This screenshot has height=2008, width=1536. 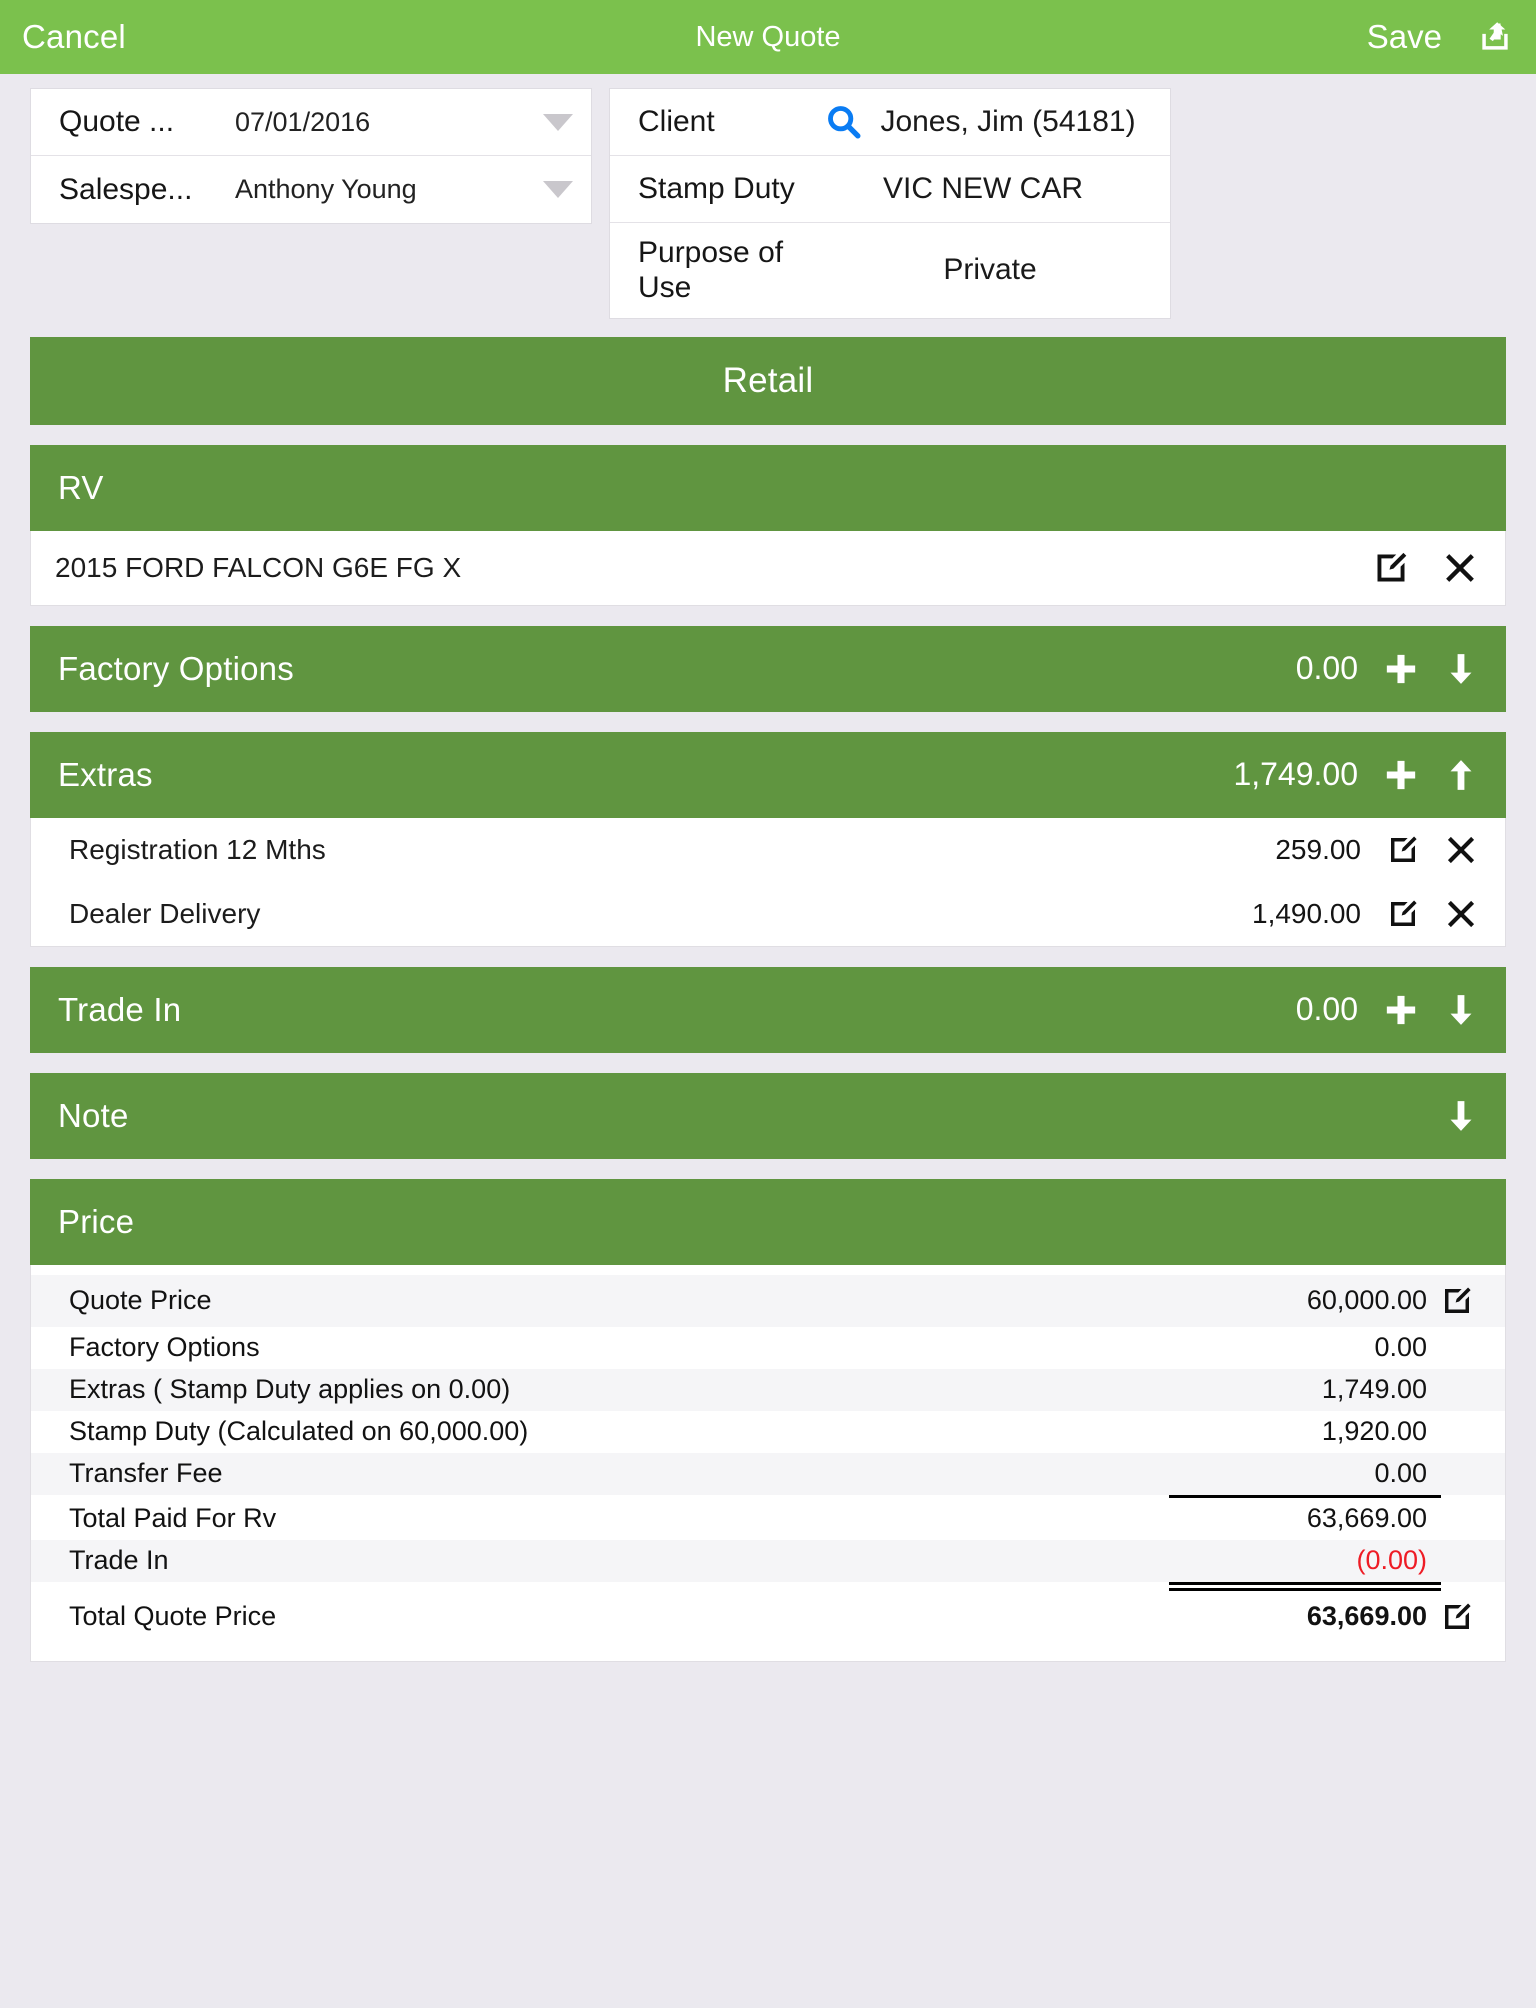 I want to click on price-title: Price, so click(x=96, y=1221).